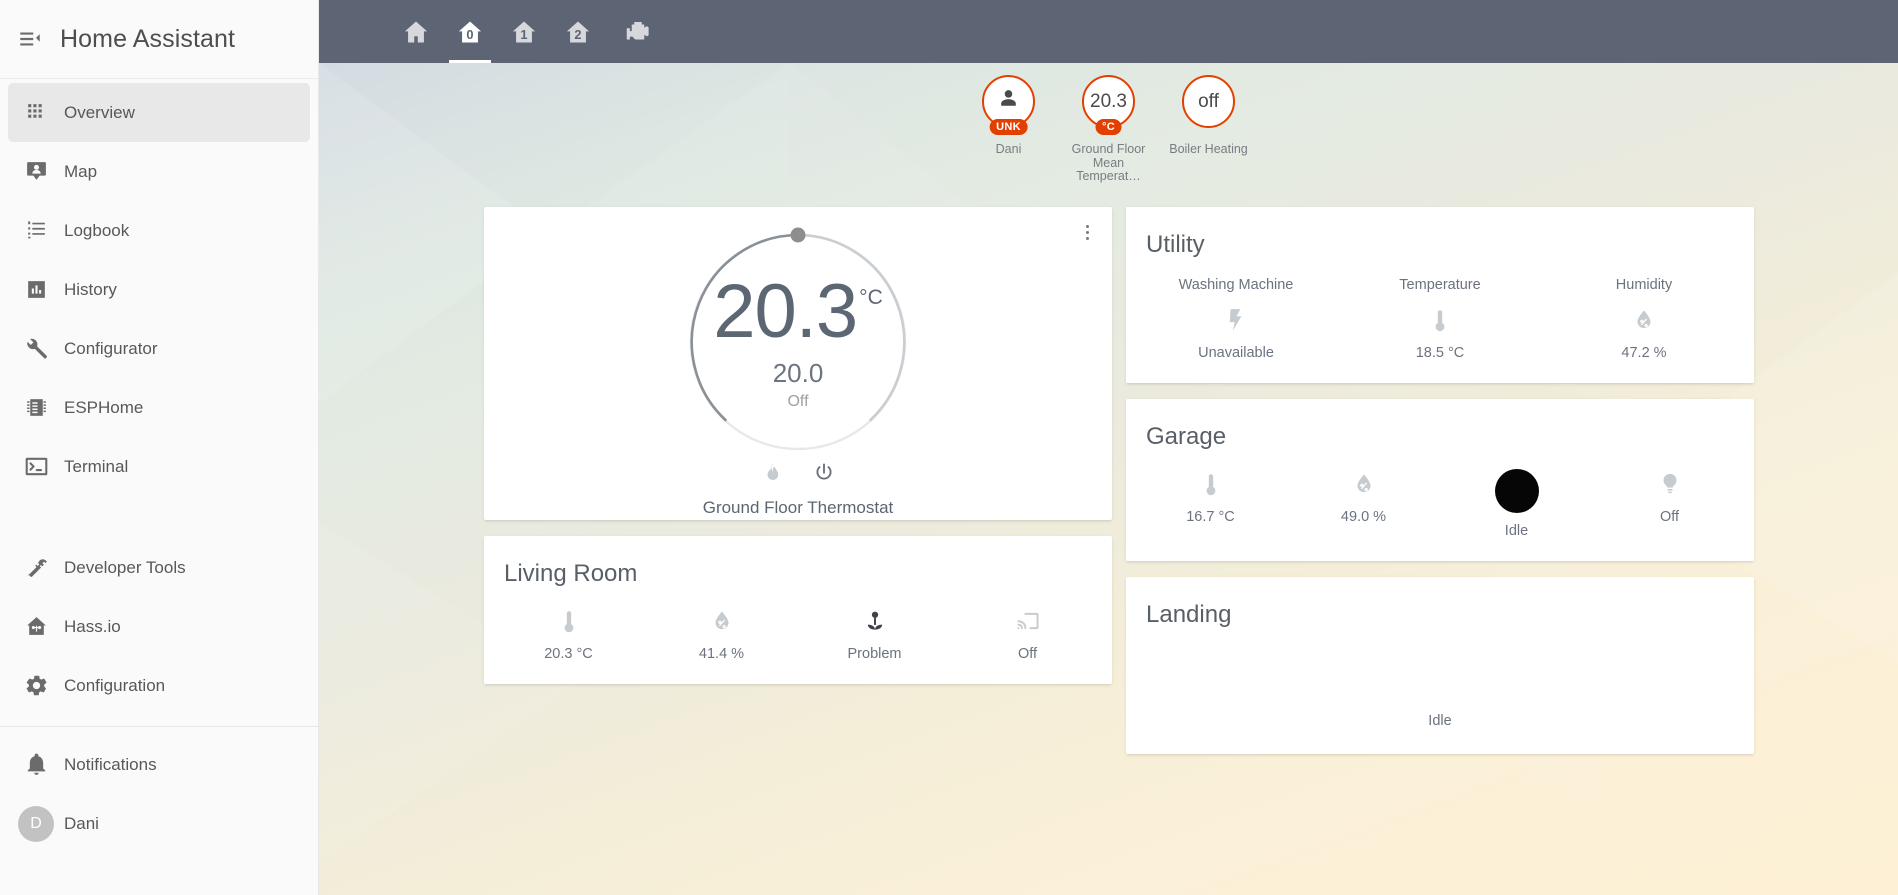 Image resolution: width=1898 pixels, height=895 pixels. Describe the element at coordinates (159, 626) in the screenshot. I see `sidebar-item-hassio: Hass.io` at that location.